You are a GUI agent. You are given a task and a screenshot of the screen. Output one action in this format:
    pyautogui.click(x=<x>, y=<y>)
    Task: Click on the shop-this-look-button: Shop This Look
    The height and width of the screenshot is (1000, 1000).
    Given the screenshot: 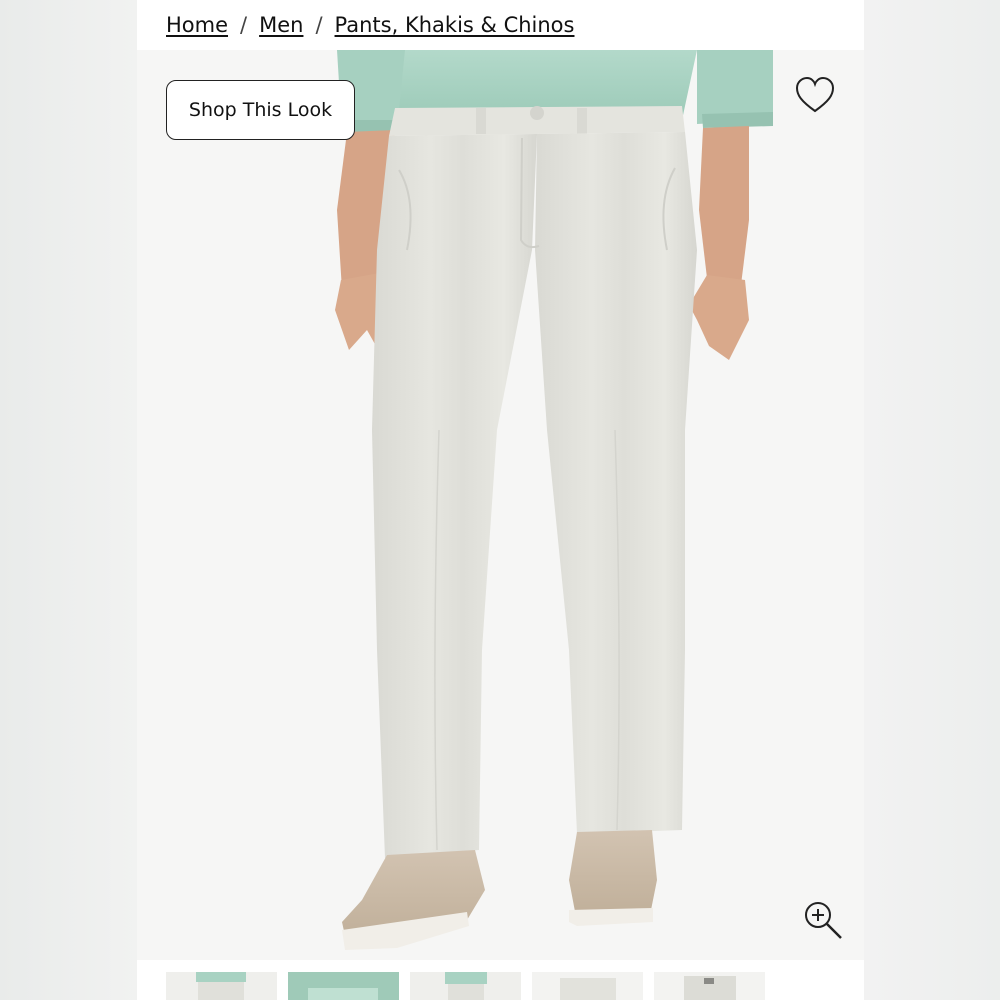 What is the action you would take?
    pyautogui.click(x=260, y=110)
    